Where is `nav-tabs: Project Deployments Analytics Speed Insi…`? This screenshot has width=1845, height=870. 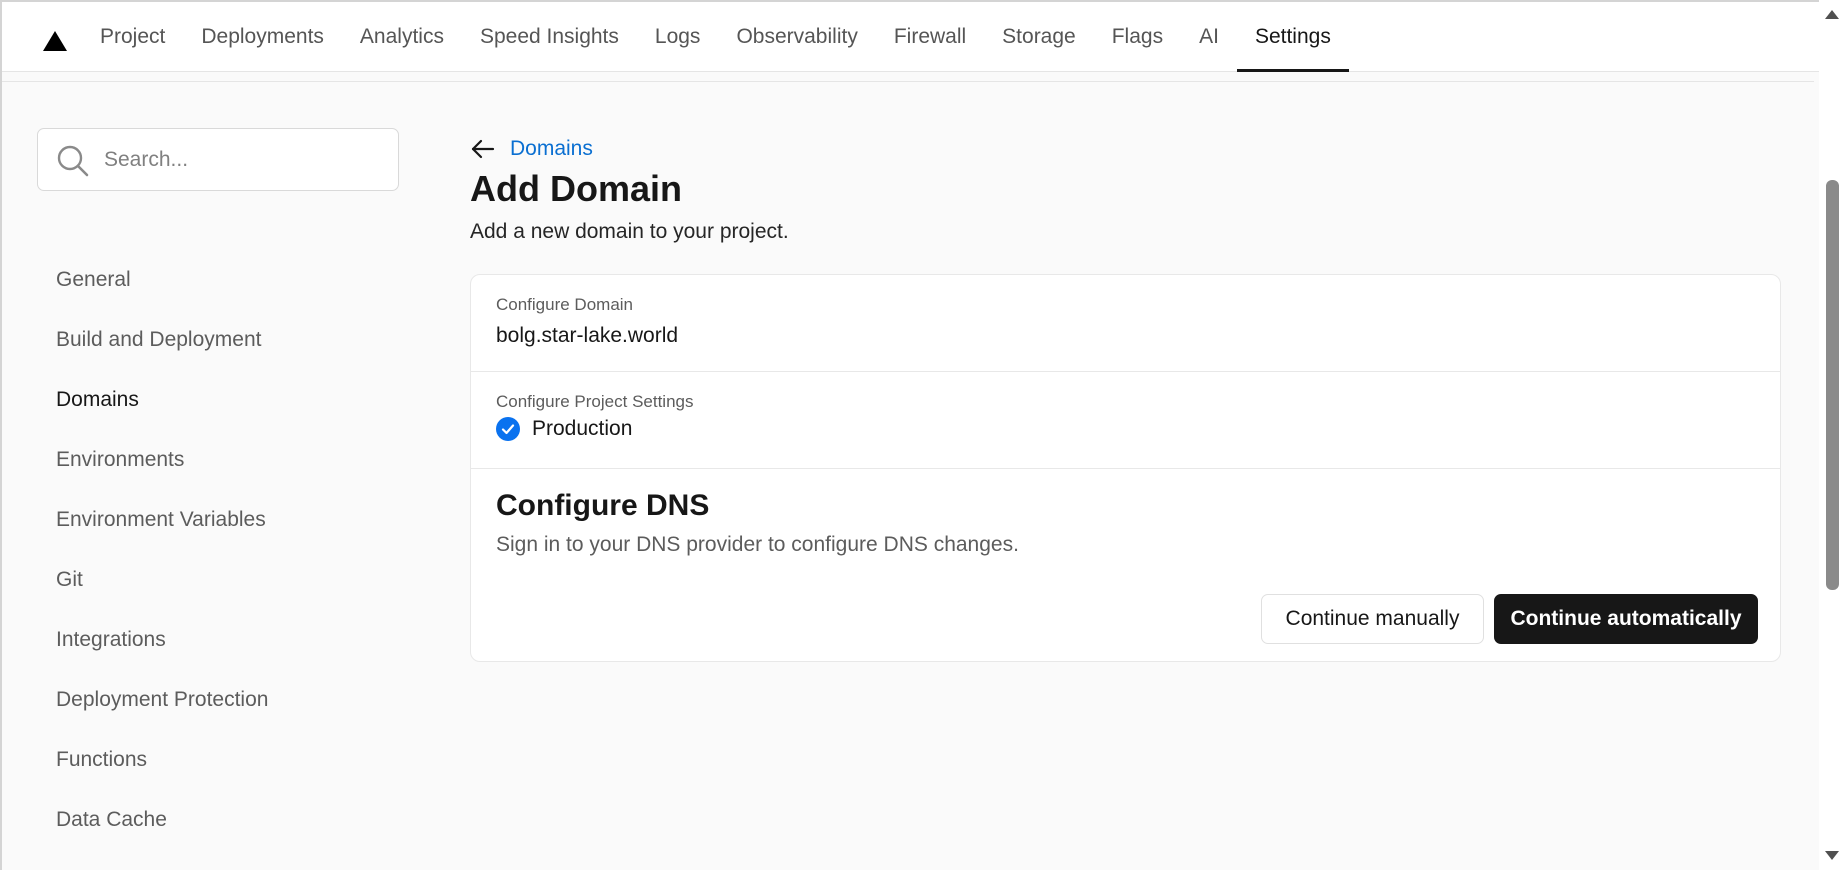 nav-tabs: Project Deployments Analytics Speed Insi… is located at coordinates (715, 37).